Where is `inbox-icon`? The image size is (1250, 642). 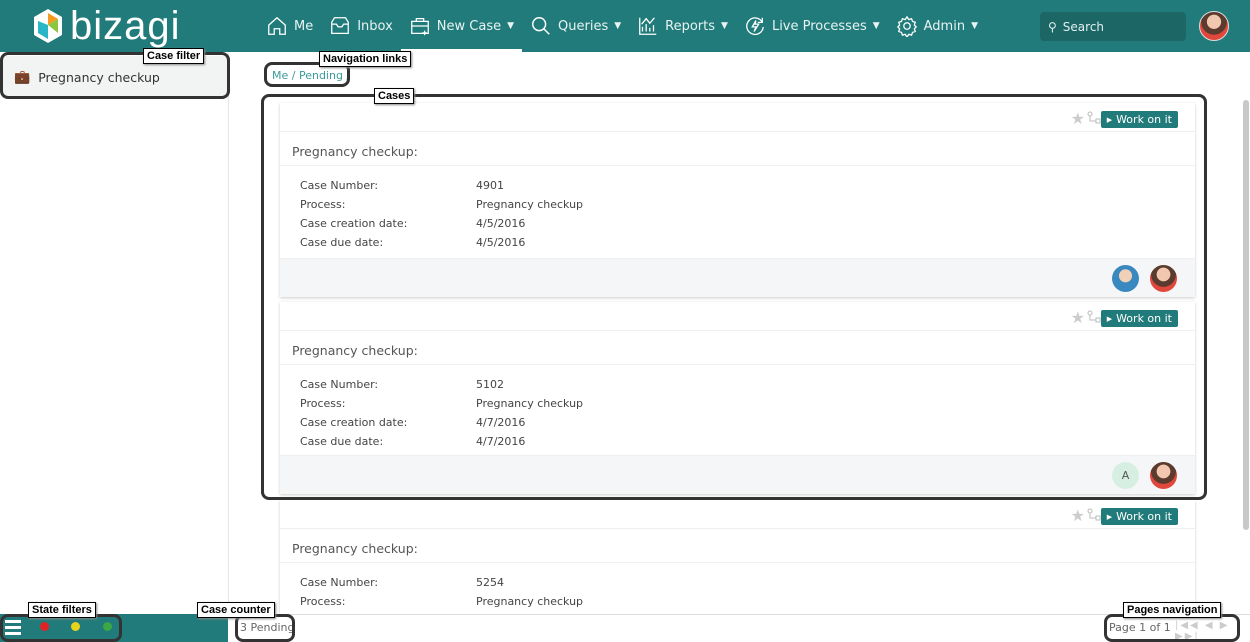 inbox-icon is located at coordinates (340, 25).